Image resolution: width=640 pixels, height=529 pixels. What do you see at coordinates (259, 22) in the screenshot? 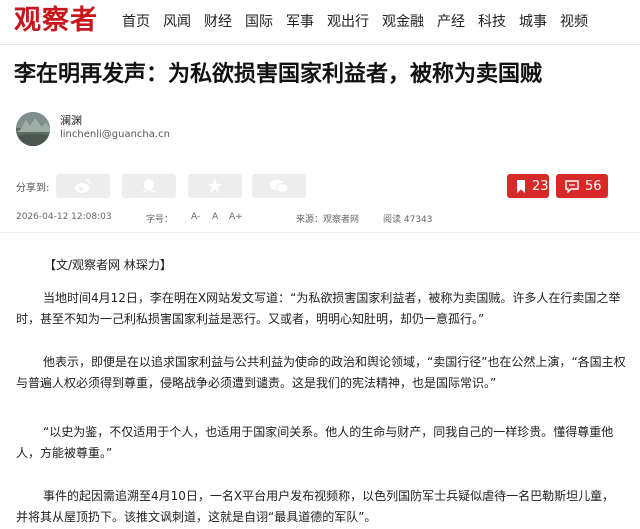
I see `nav-item-international: 国际` at bounding box center [259, 22].